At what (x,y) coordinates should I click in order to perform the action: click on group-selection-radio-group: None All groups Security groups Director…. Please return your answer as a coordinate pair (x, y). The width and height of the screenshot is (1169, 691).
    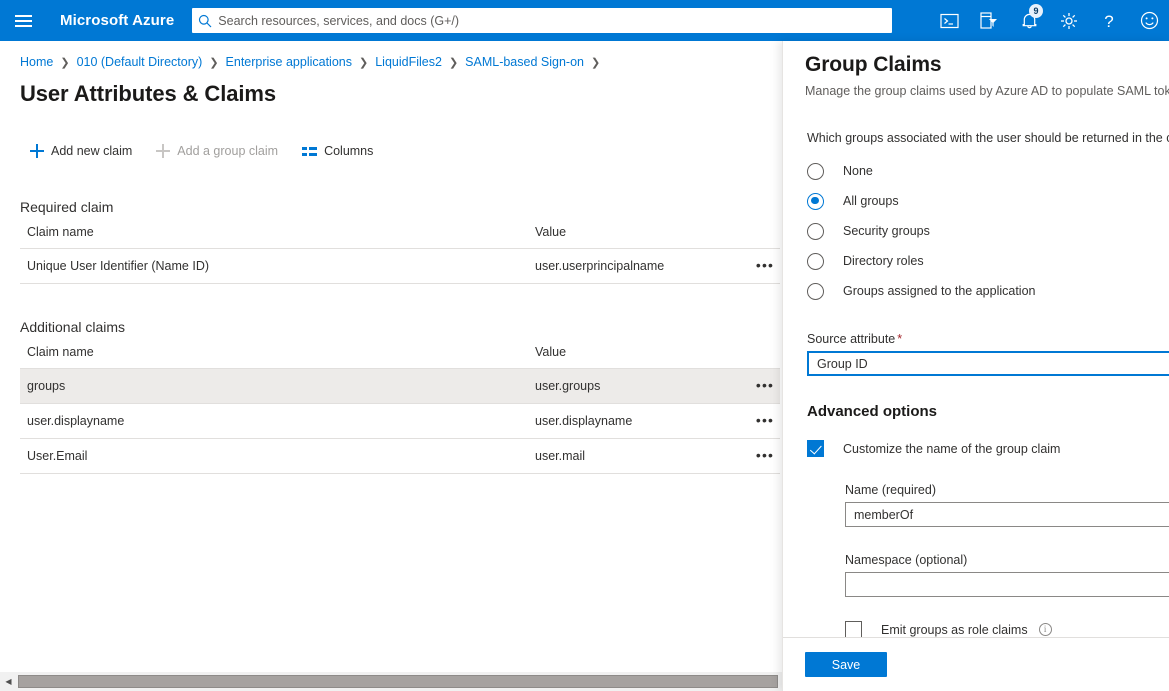
    Looking at the image, I should click on (987, 231).